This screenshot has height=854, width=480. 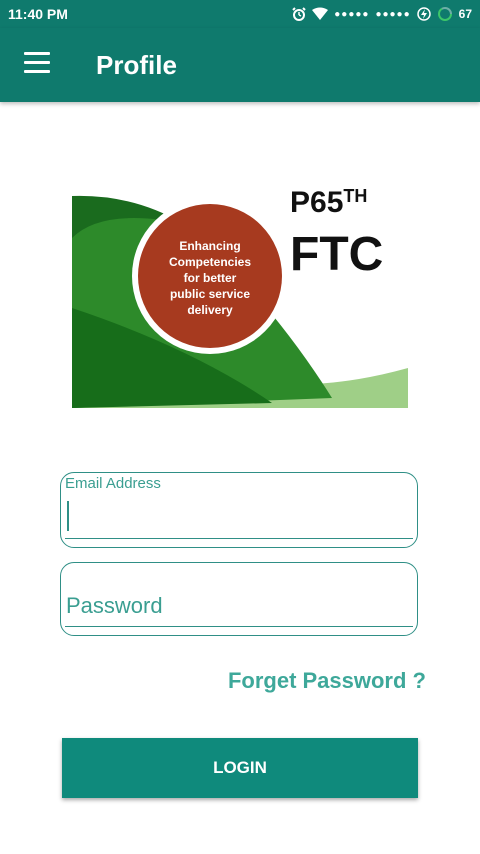 I want to click on logo-circle-line-3: for better, so click(x=210, y=278).